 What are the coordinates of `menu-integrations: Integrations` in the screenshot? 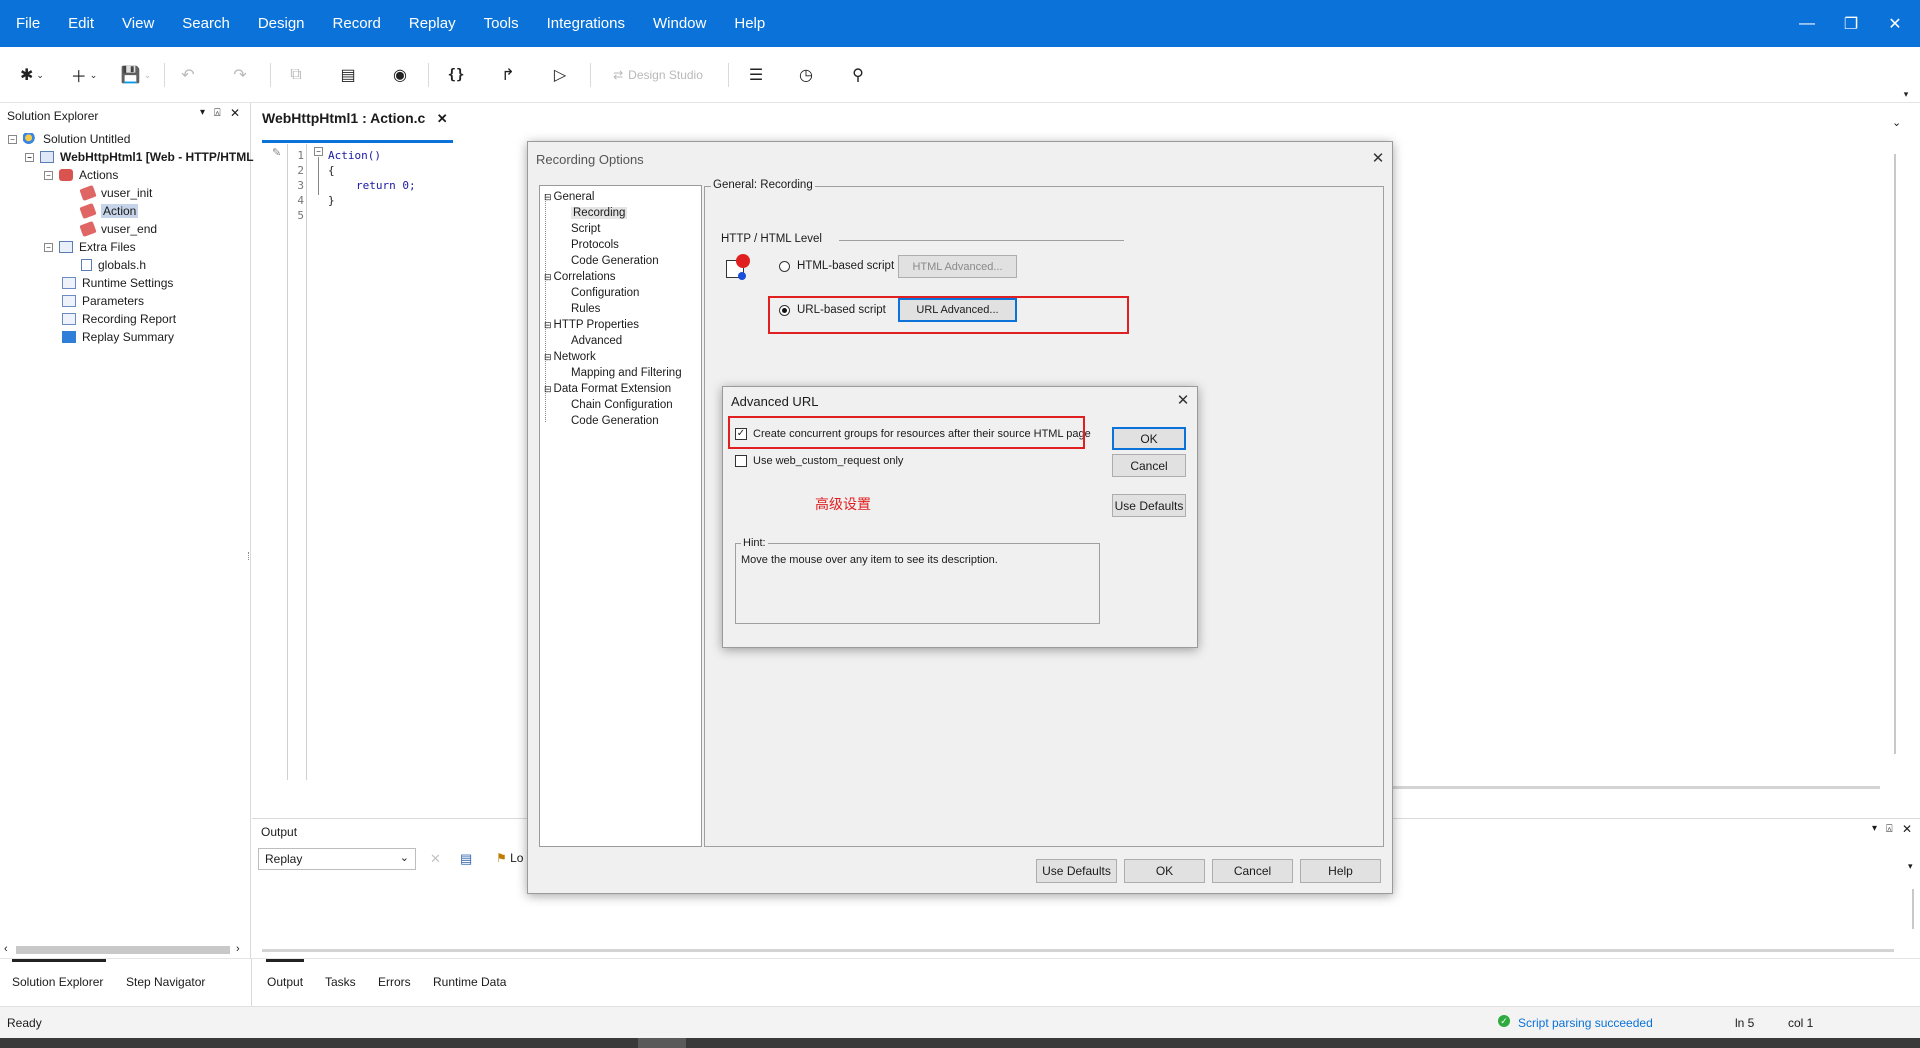 It's located at (586, 23).